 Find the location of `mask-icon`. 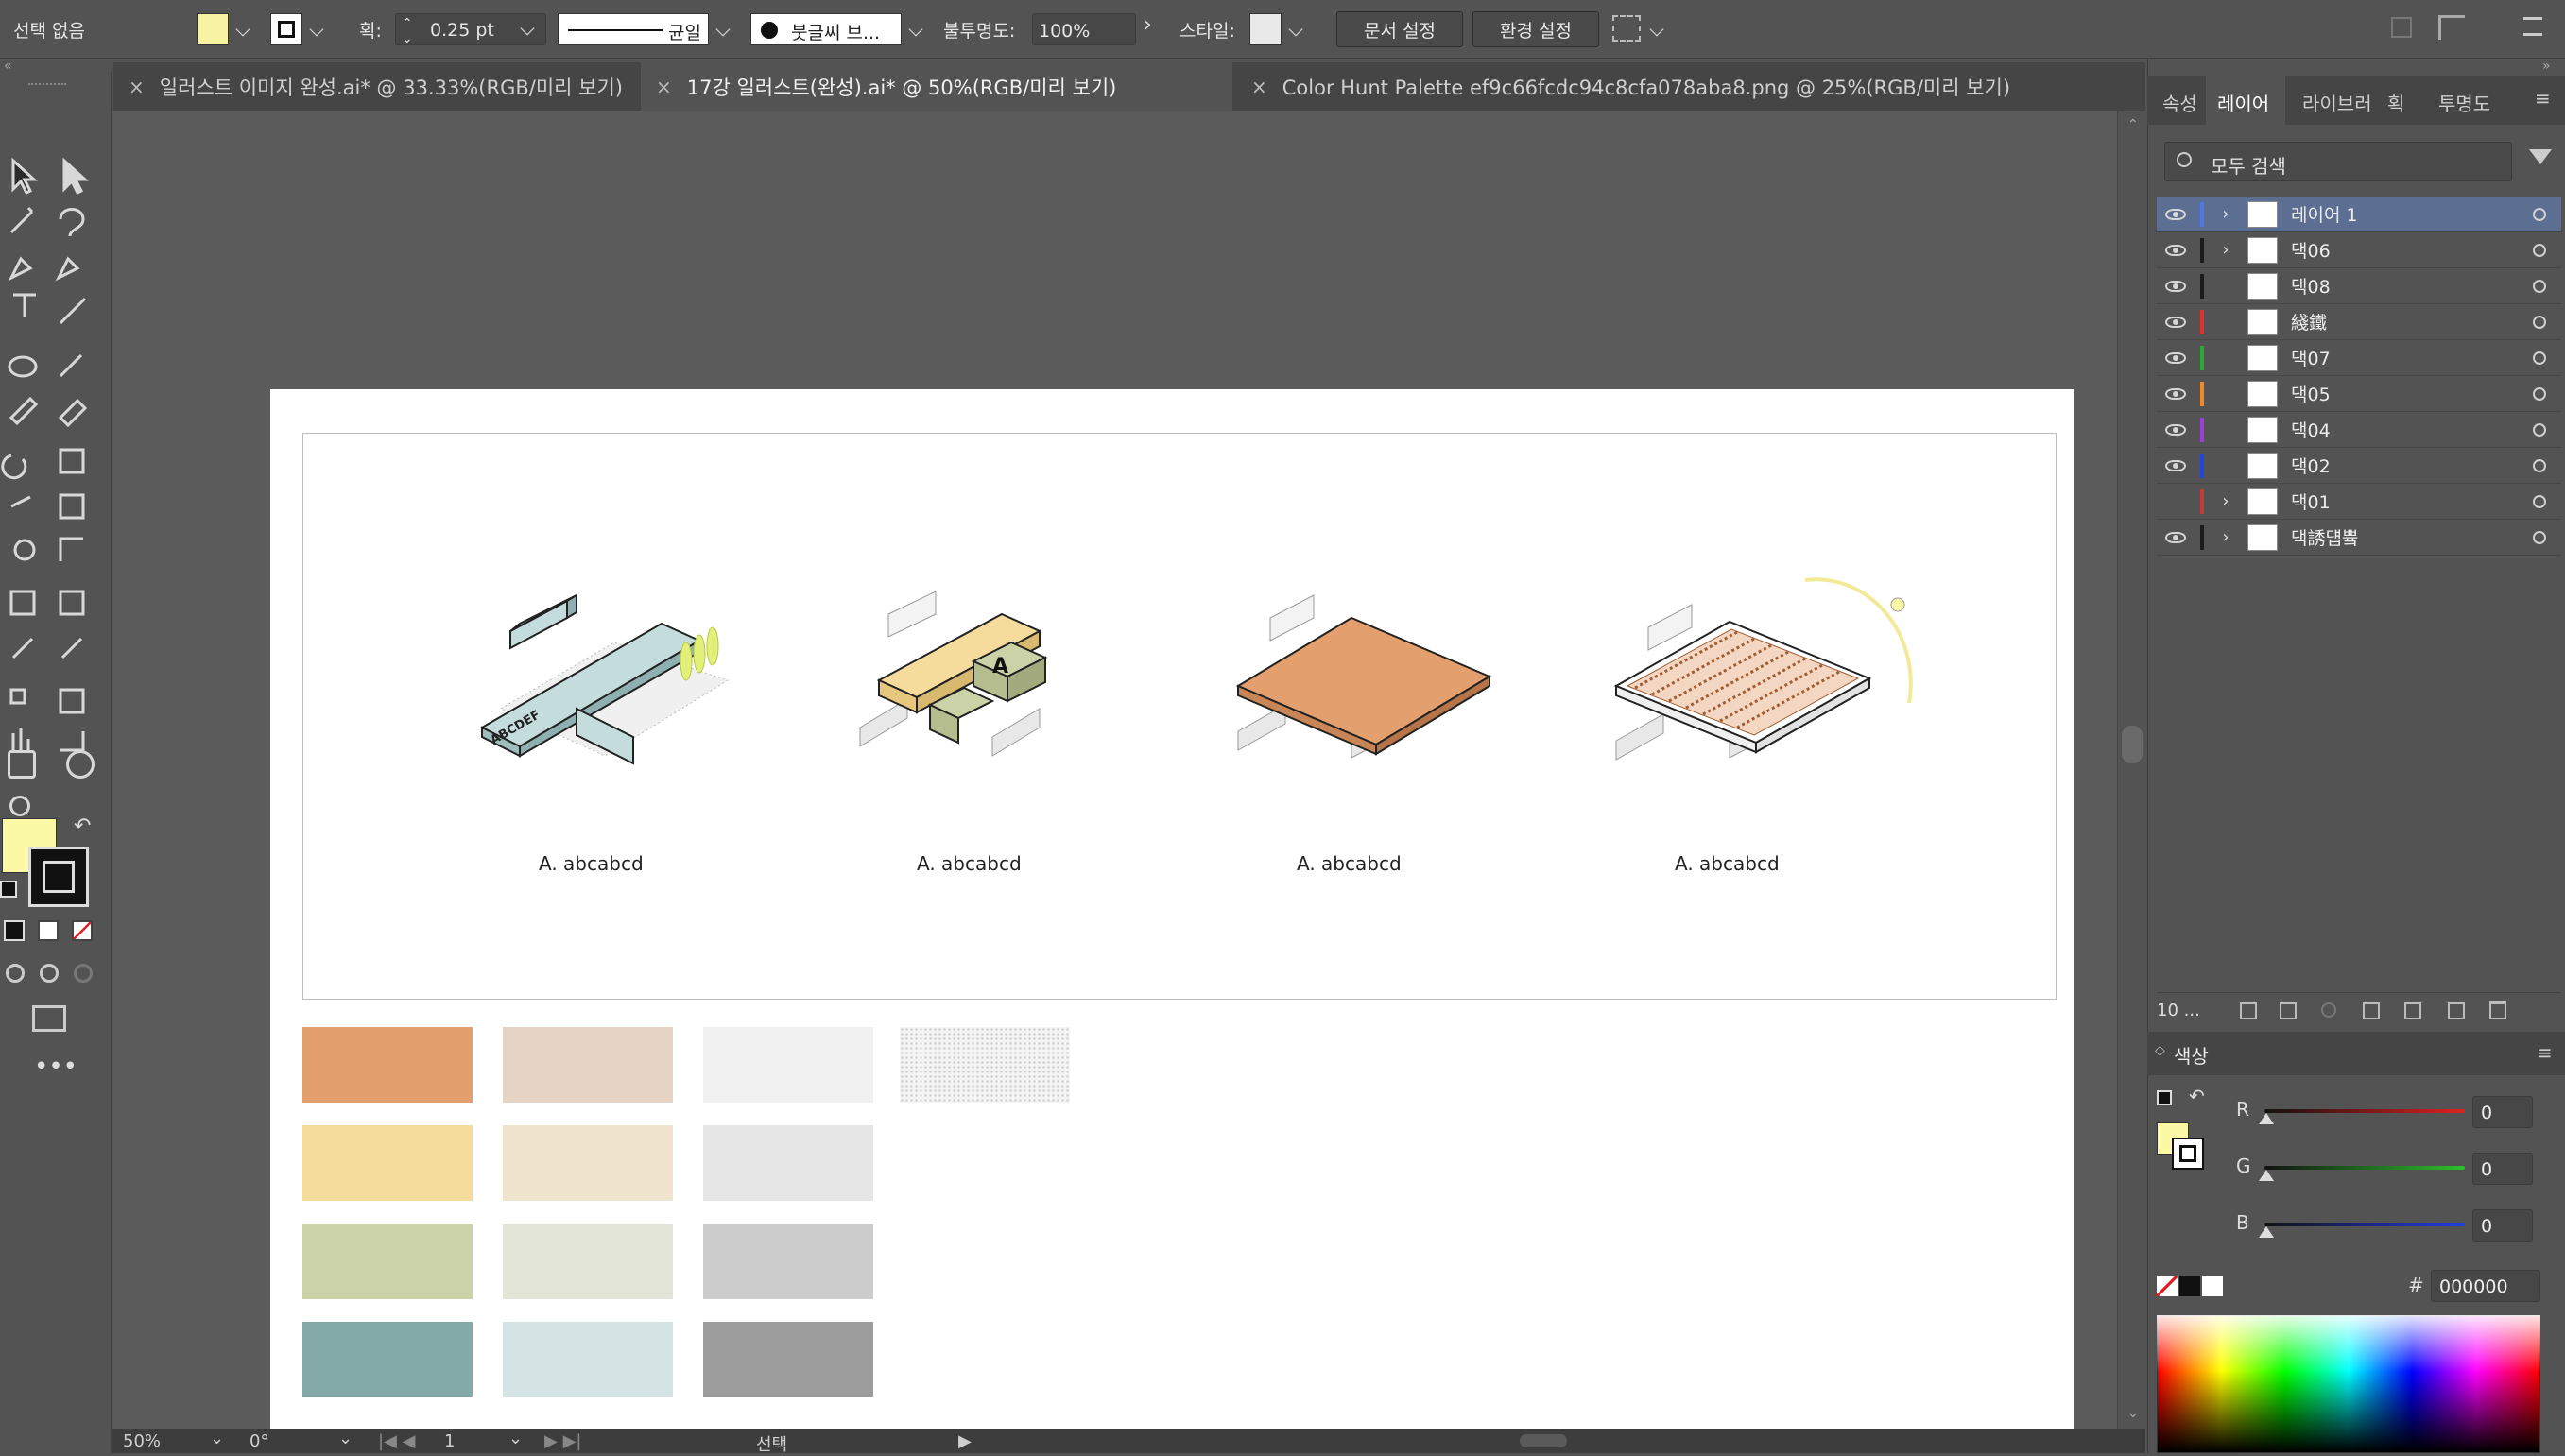

mask-icon is located at coordinates (2371, 1011).